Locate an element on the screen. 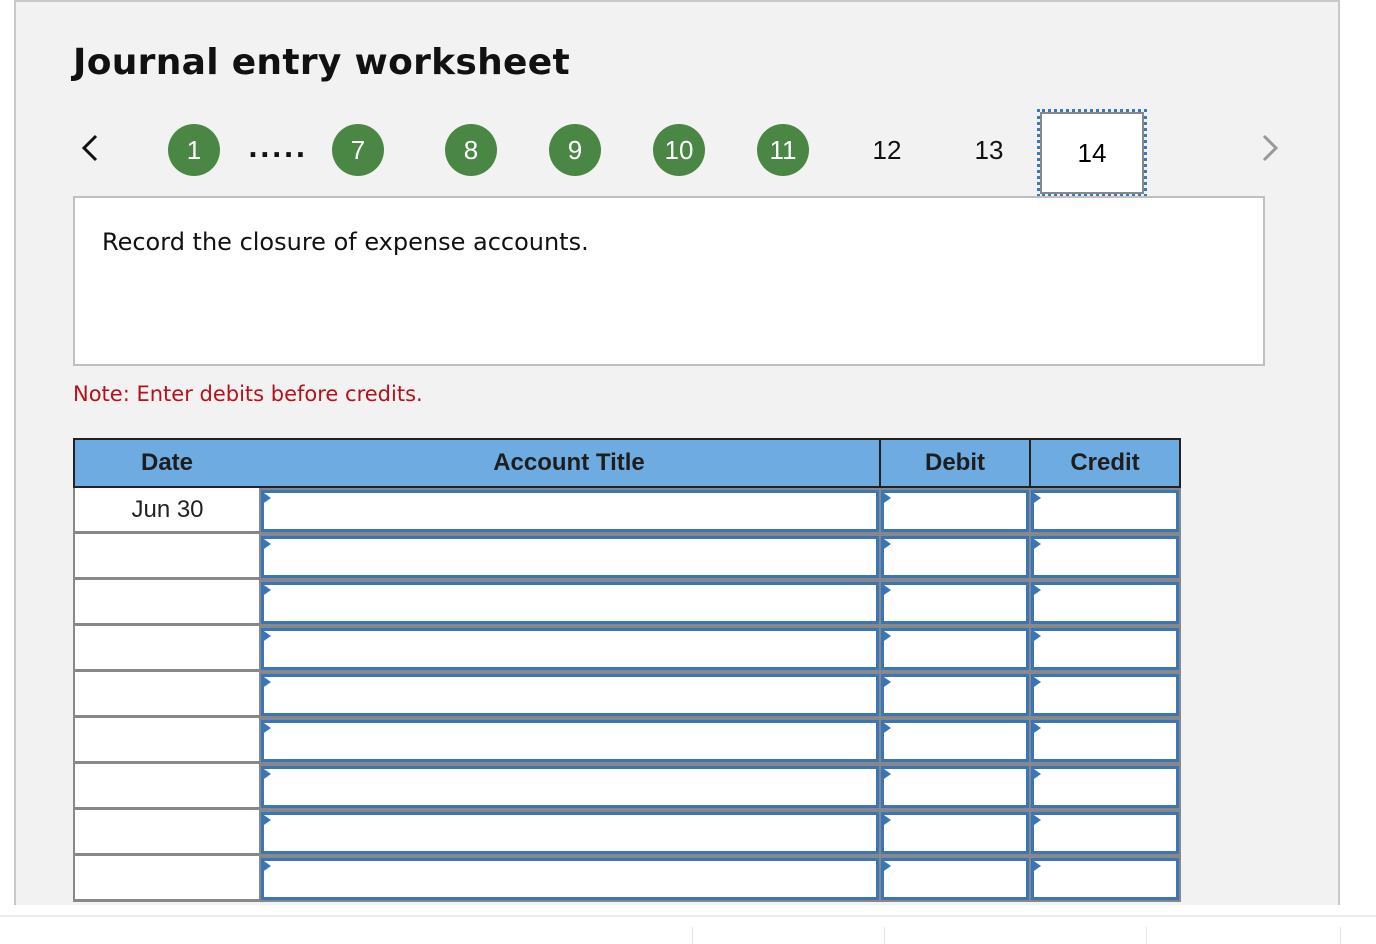 This screenshot has width=1376, height=944. step-10: 10 is located at coordinates (679, 150).